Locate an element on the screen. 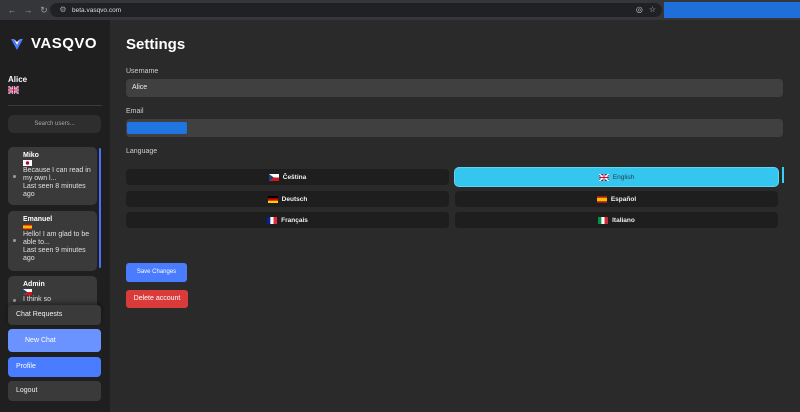 The height and width of the screenshot is (412, 800). delete-account-button: Delete account is located at coordinates (157, 299).